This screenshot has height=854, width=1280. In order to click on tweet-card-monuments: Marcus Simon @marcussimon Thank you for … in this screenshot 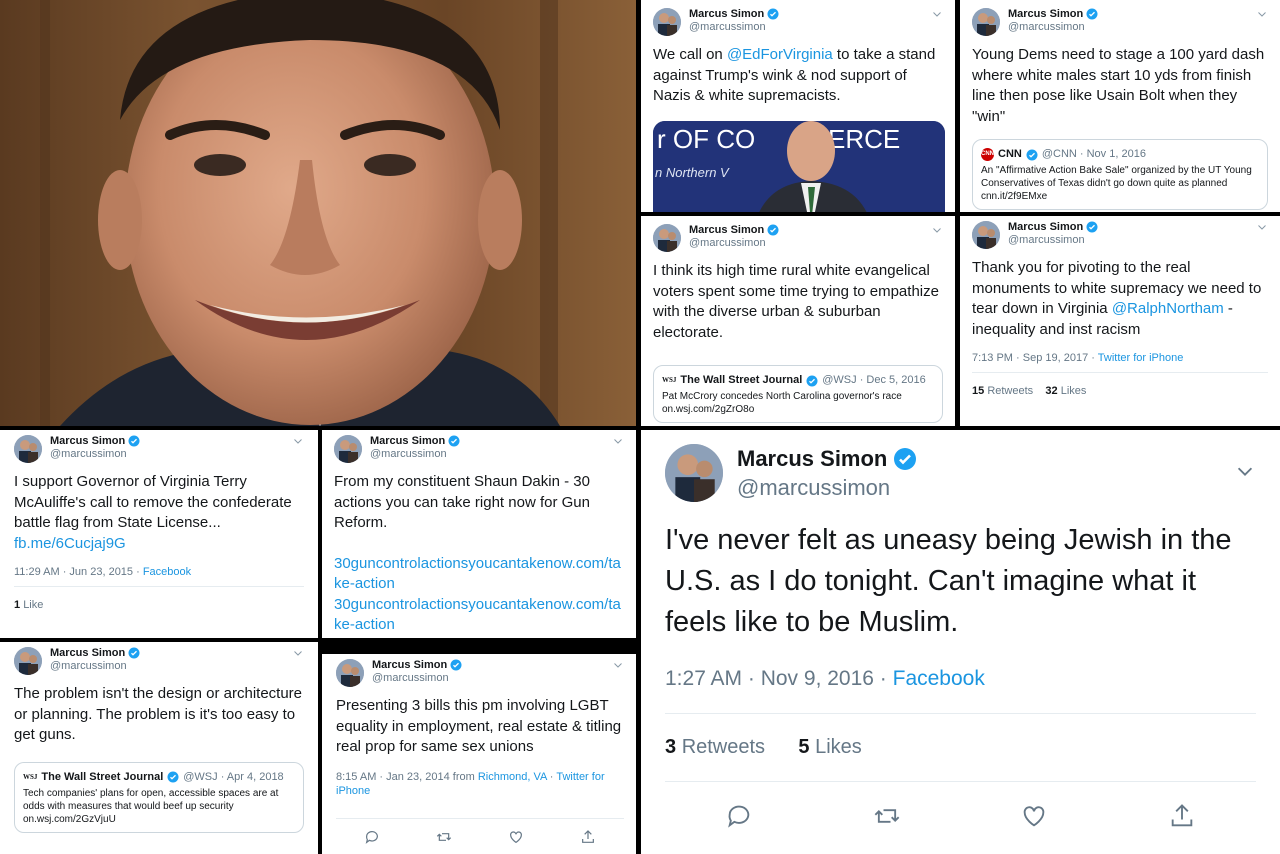, I will do `click(1120, 321)`.